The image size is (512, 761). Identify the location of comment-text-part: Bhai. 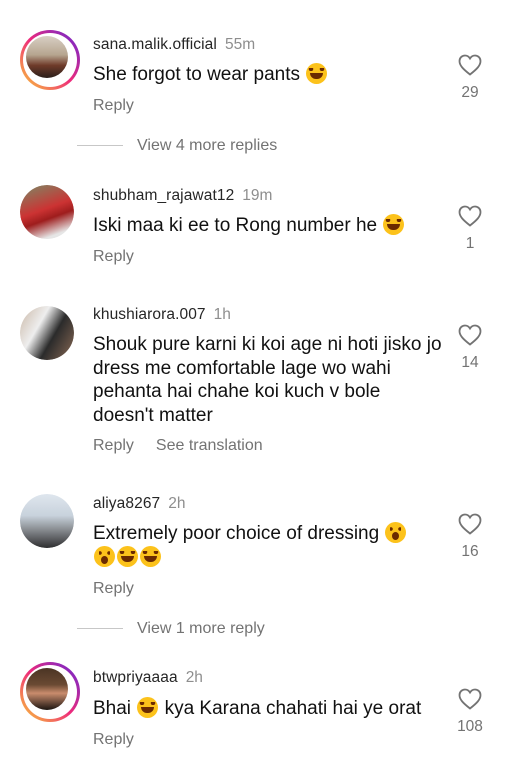
(115, 708).